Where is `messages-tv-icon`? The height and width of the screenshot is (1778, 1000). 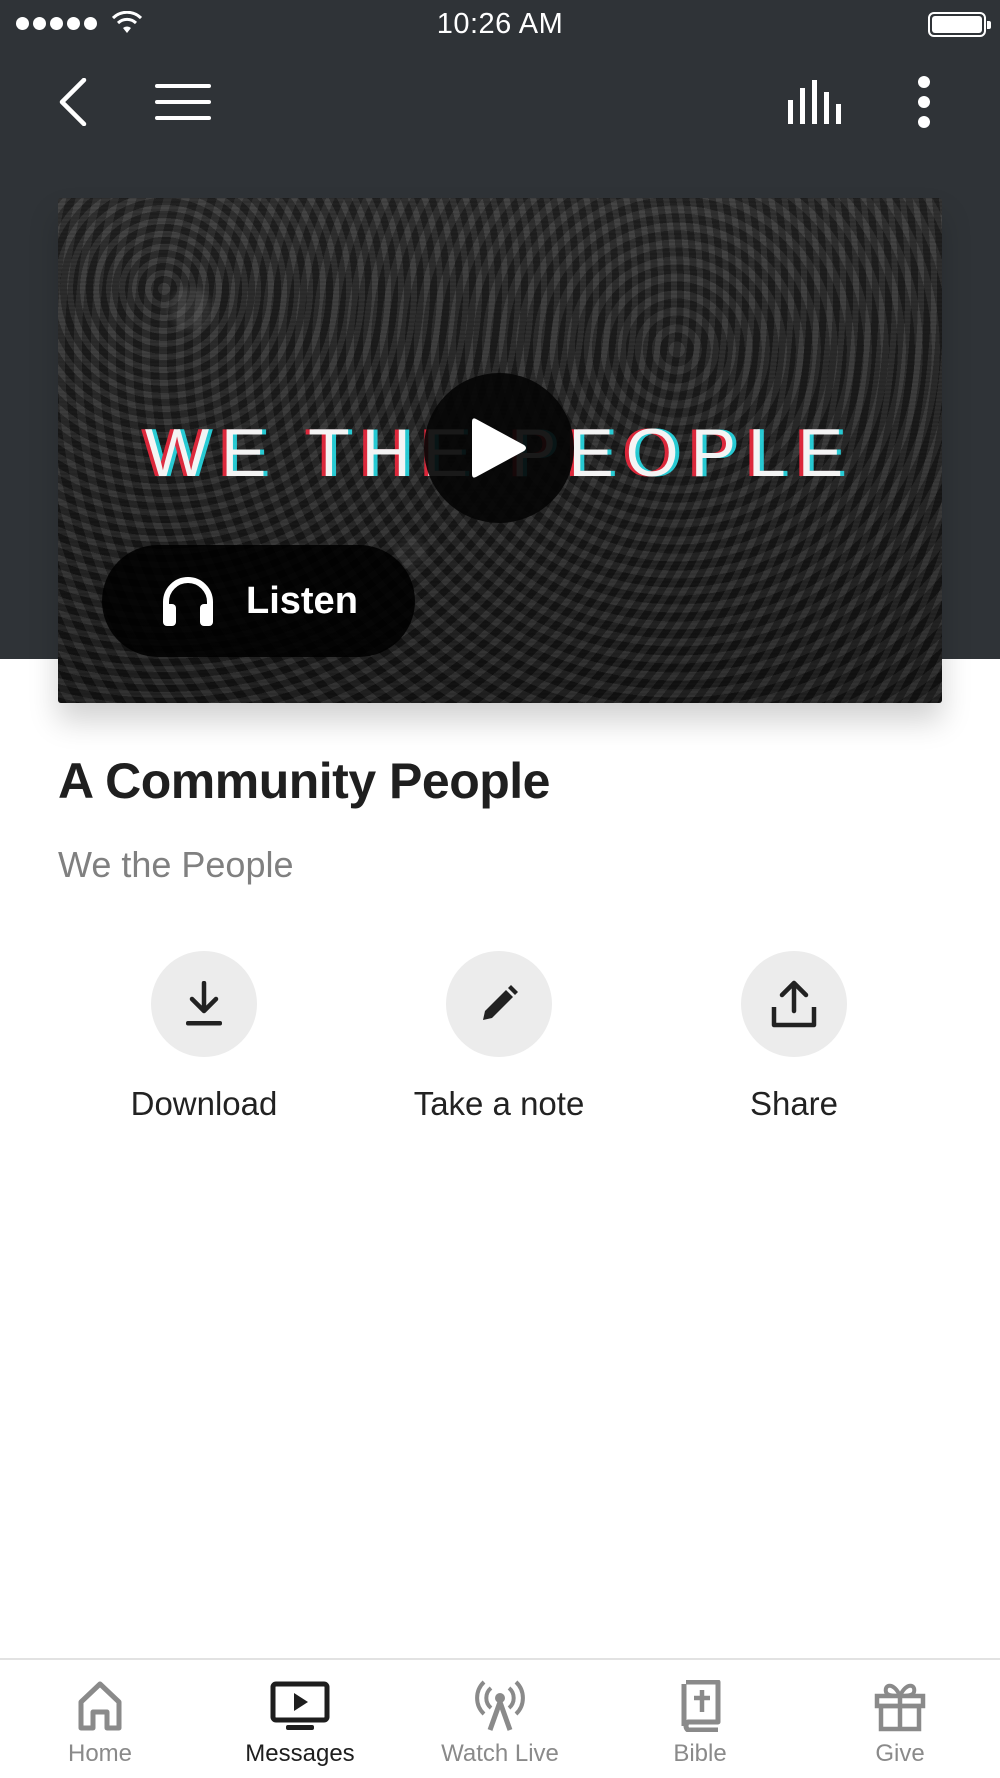
messages-tv-icon is located at coordinates (300, 1705).